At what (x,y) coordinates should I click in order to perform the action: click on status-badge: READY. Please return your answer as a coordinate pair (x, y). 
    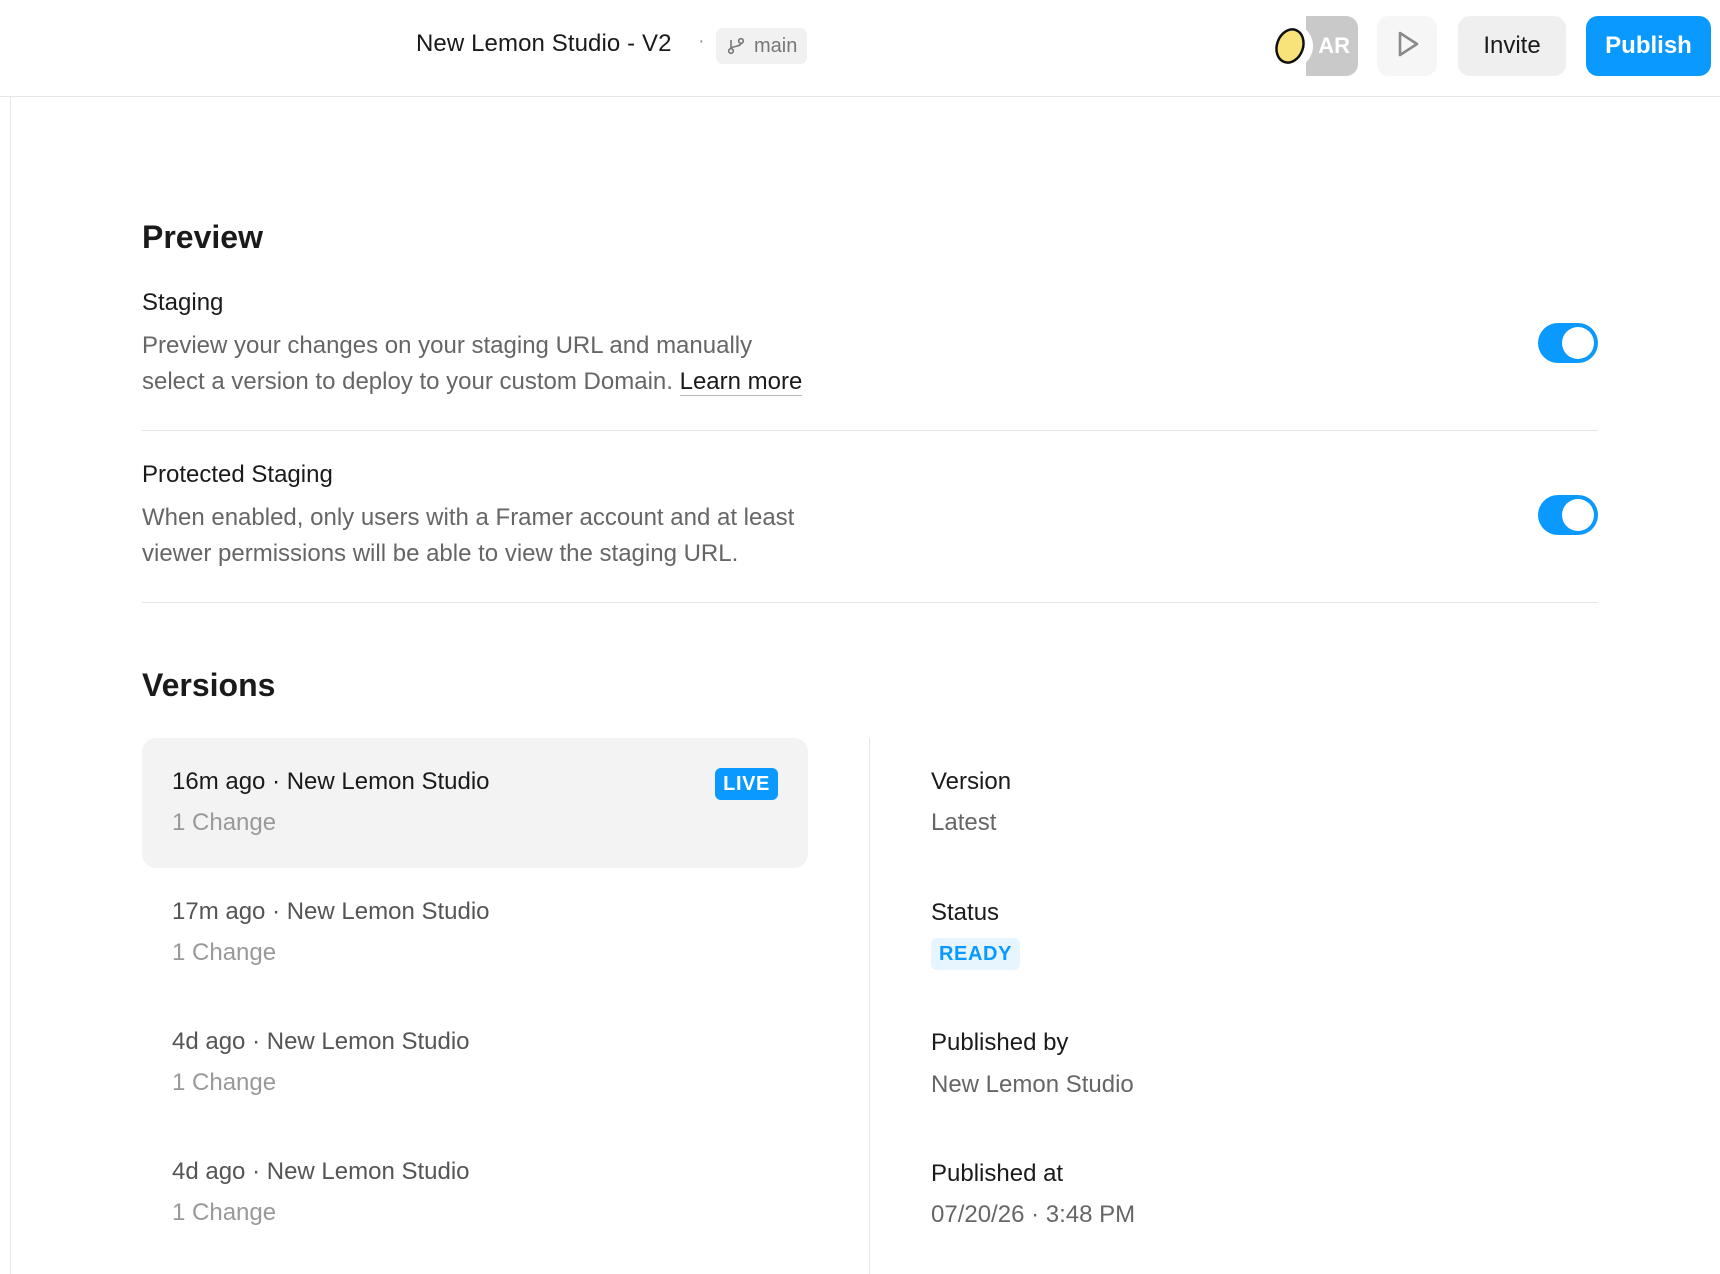
    Looking at the image, I should click on (976, 954).